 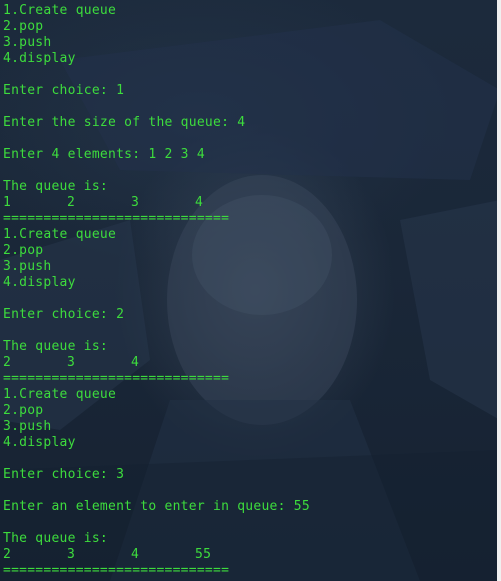 What do you see at coordinates (124, 122) in the screenshot?
I see `terminal-line: Enter the size of the queue: 4` at bounding box center [124, 122].